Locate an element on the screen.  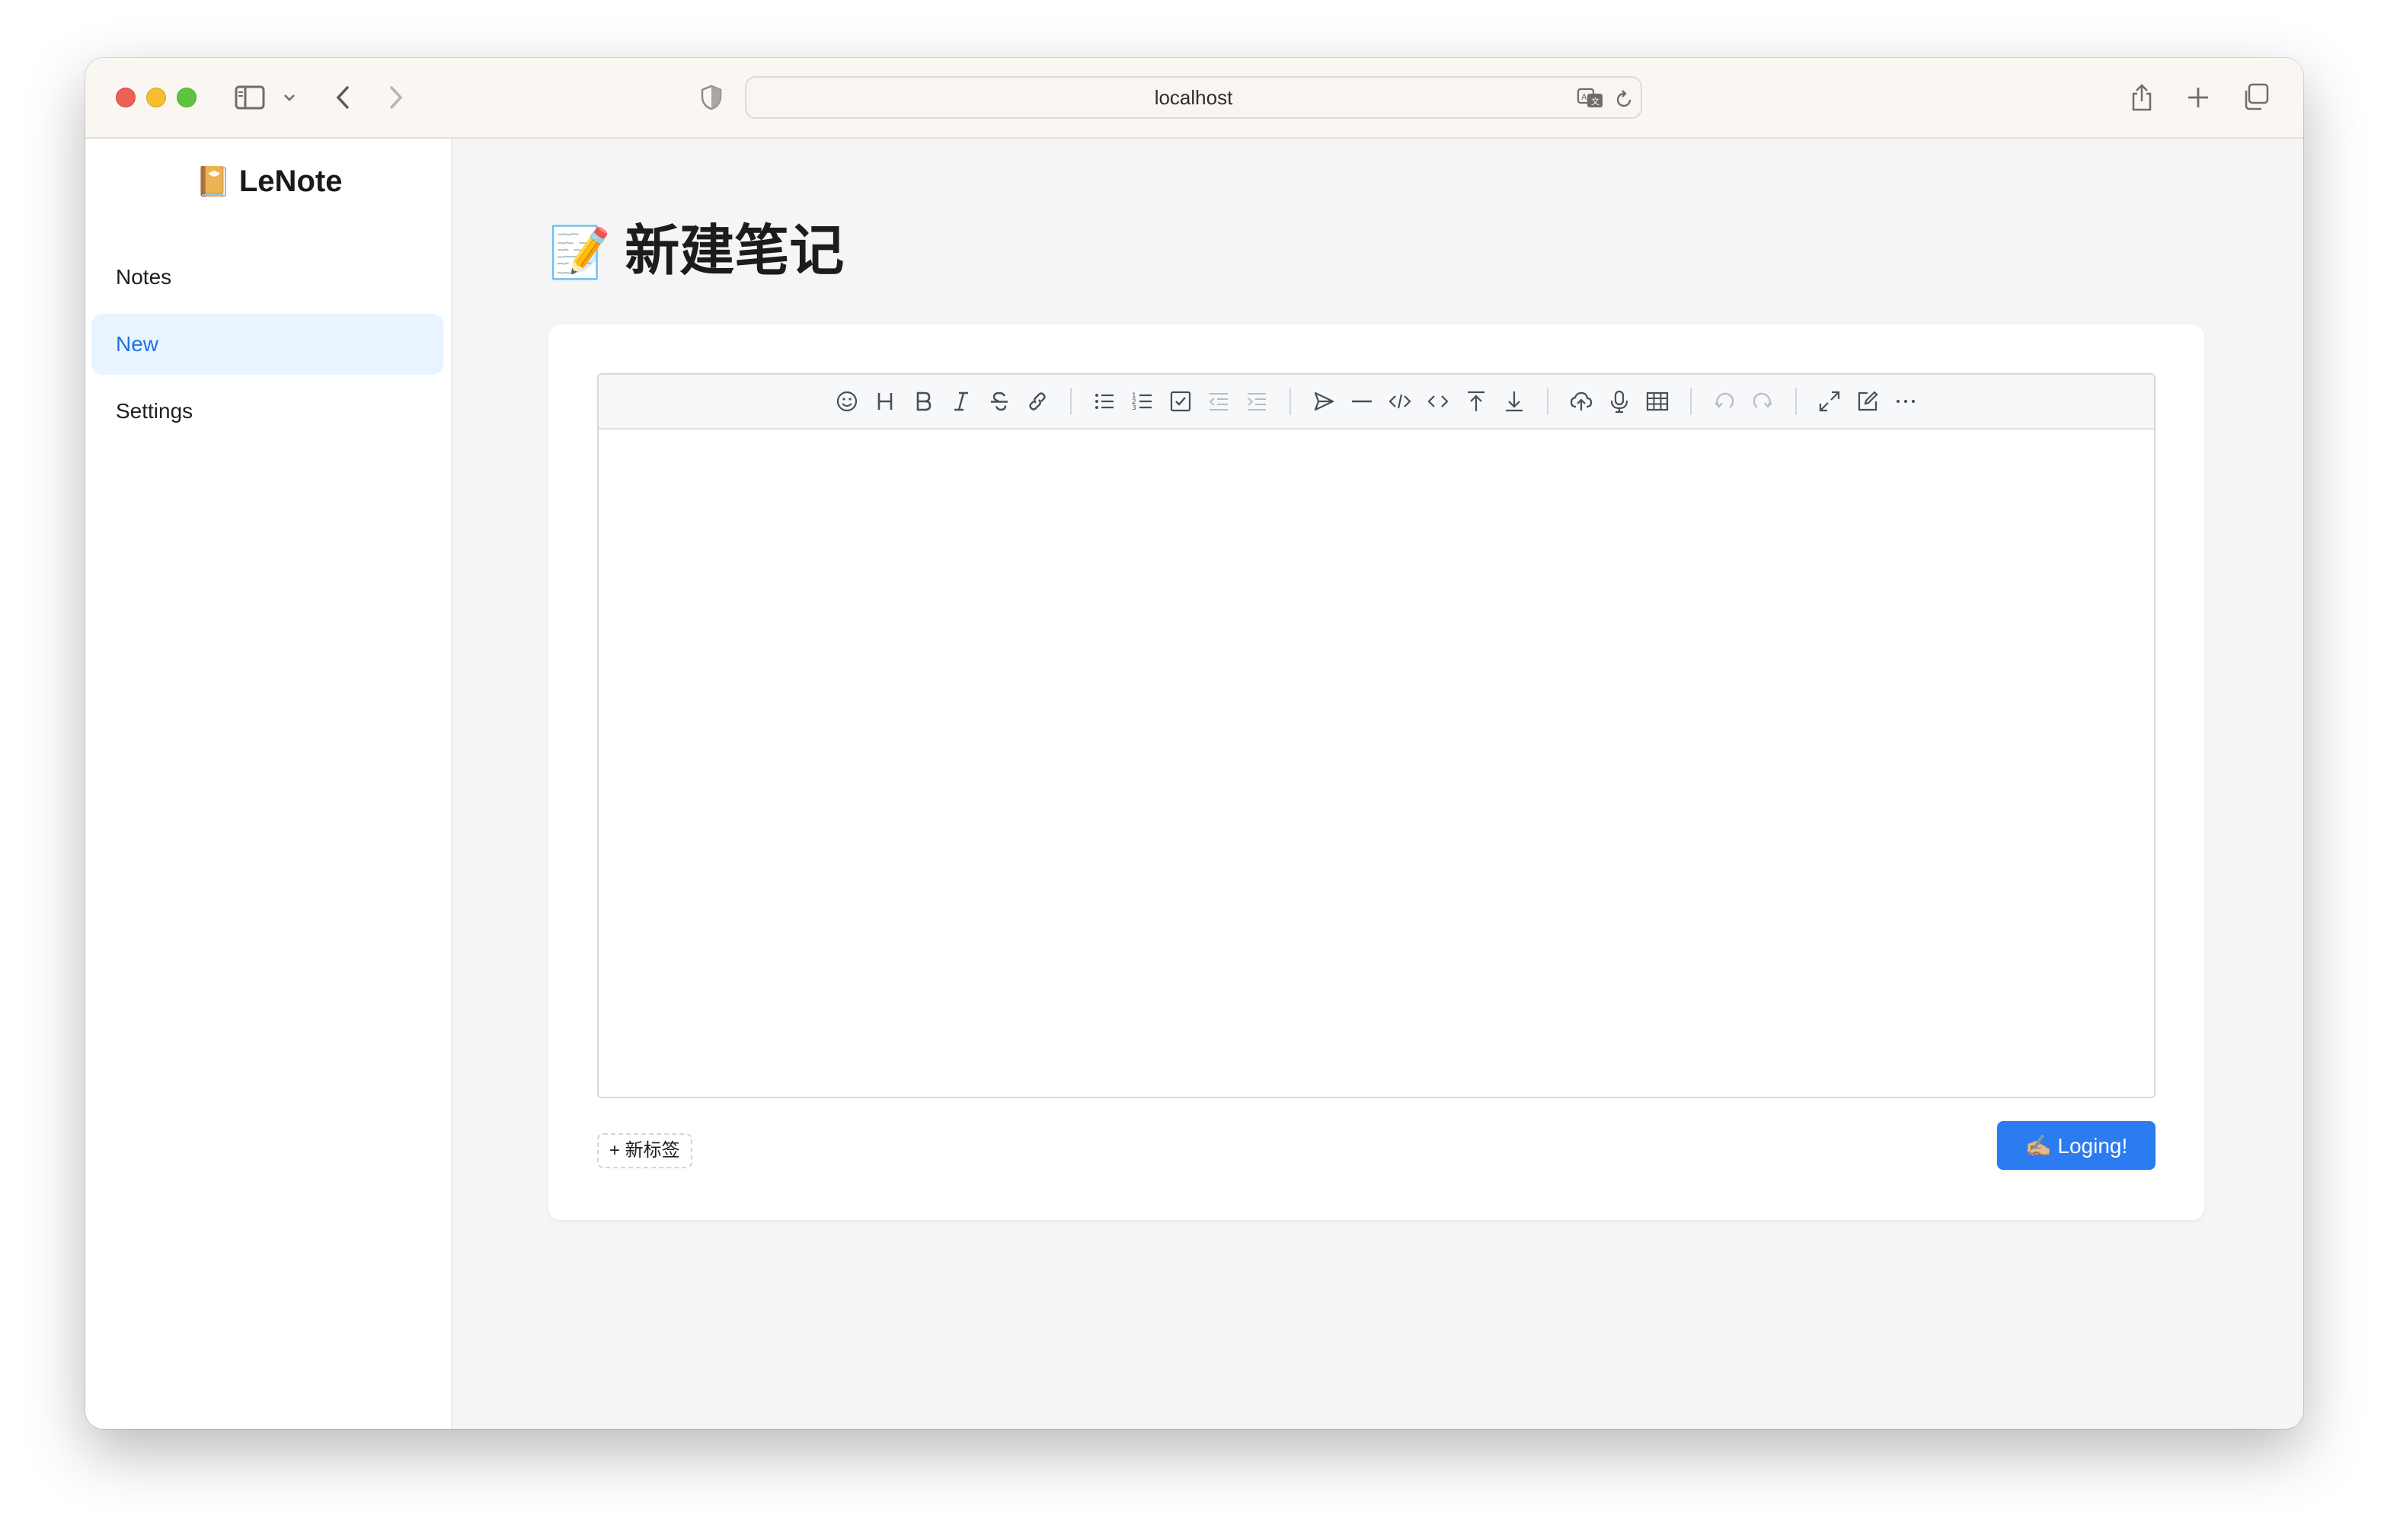
bold-icon is located at coordinates (923, 401).